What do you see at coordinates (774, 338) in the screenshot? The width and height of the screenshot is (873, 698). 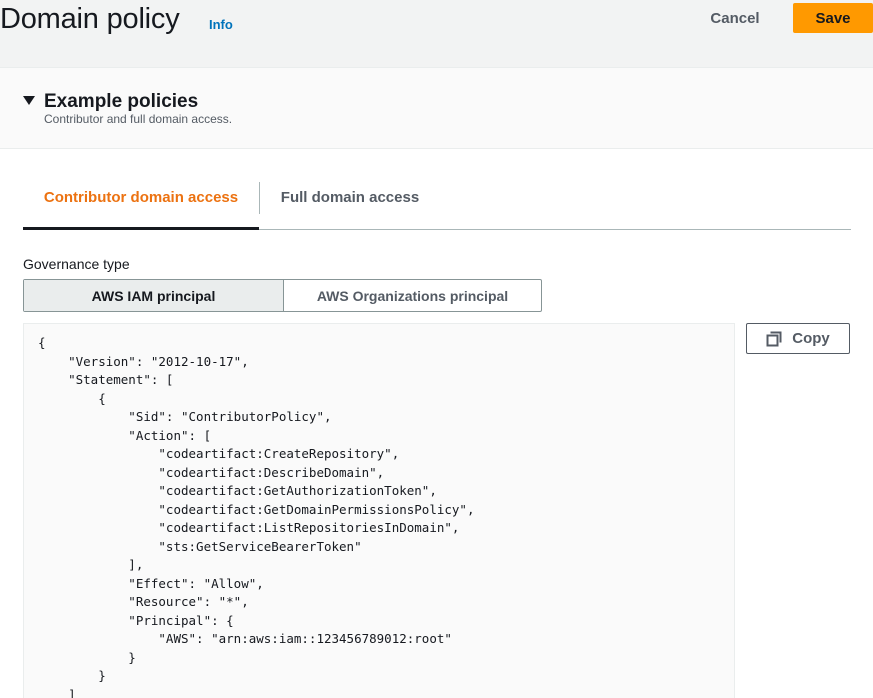 I see `copy-icon` at bounding box center [774, 338].